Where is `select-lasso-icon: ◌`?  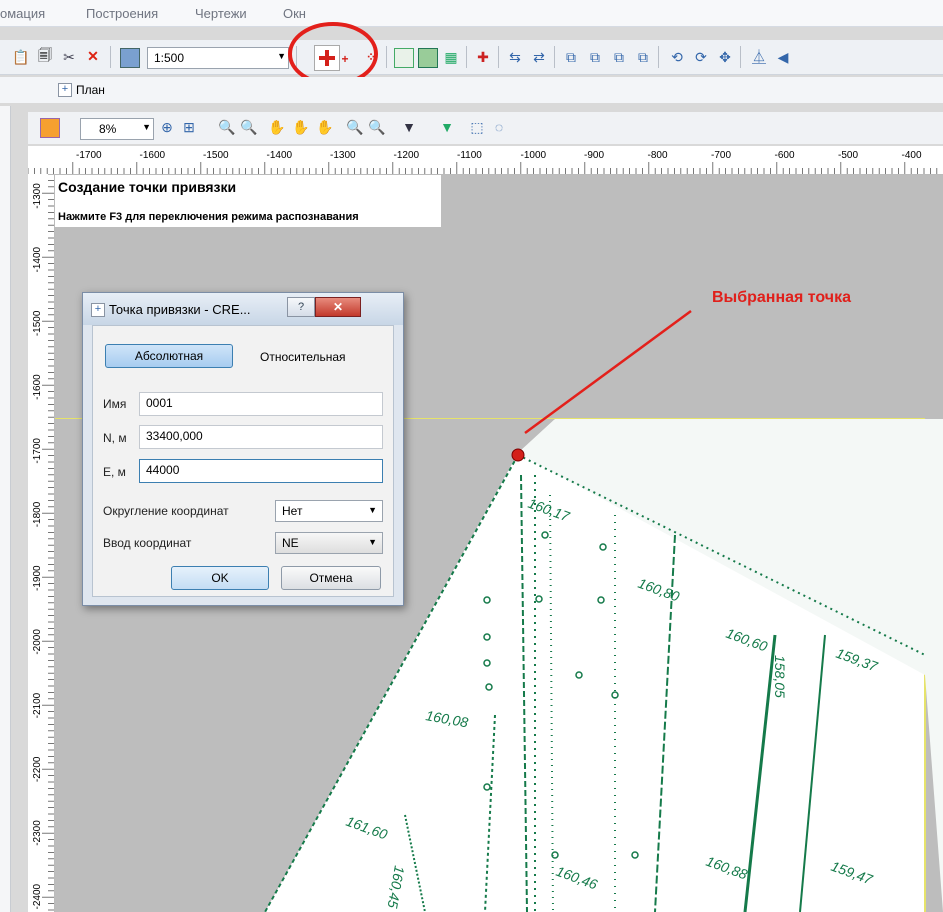 select-lasso-icon: ◌ is located at coordinates (499, 127).